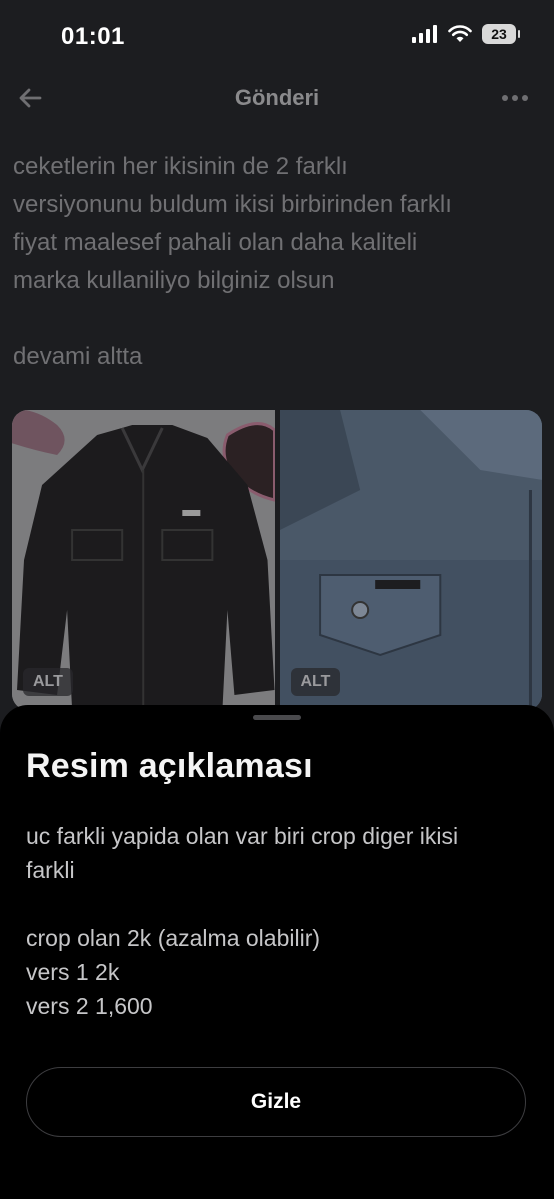  What do you see at coordinates (174, 280) in the screenshot?
I see `post-line: marka kullaniliyo bilginiz olsun` at bounding box center [174, 280].